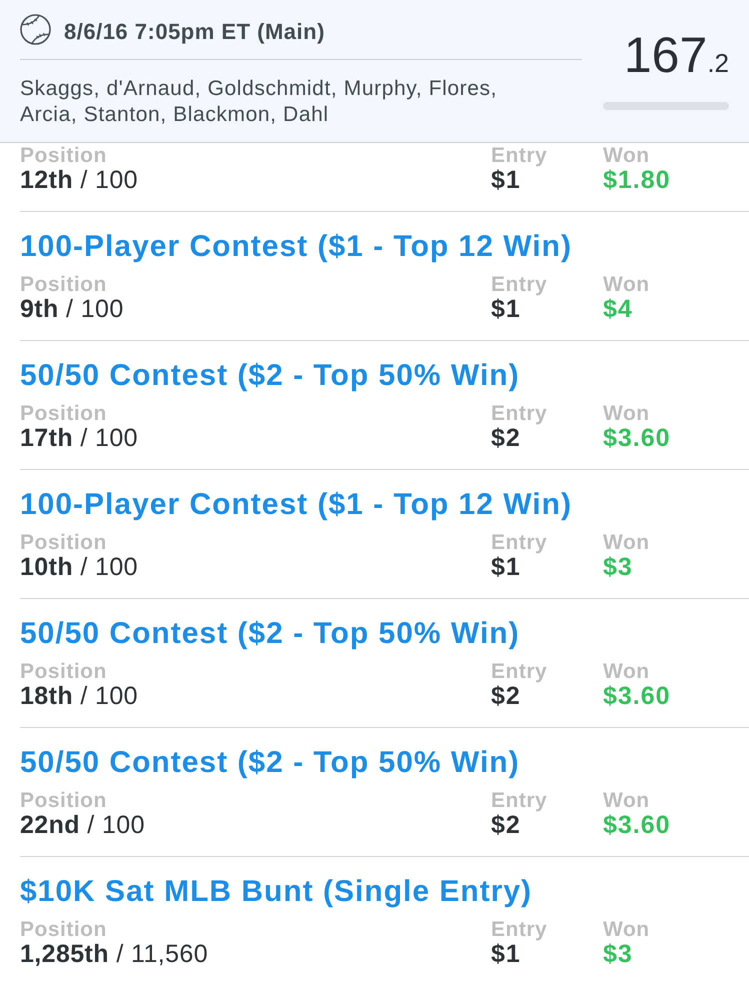 The width and height of the screenshot is (749, 988). Describe the element at coordinates (618, 309) in the screenshot. I see `winnings-amount: $4` at that location.